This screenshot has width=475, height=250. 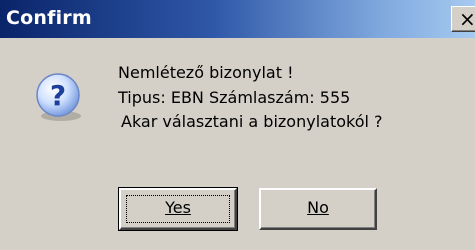 I want to click on no-button: No, so click(x=318, y=209).